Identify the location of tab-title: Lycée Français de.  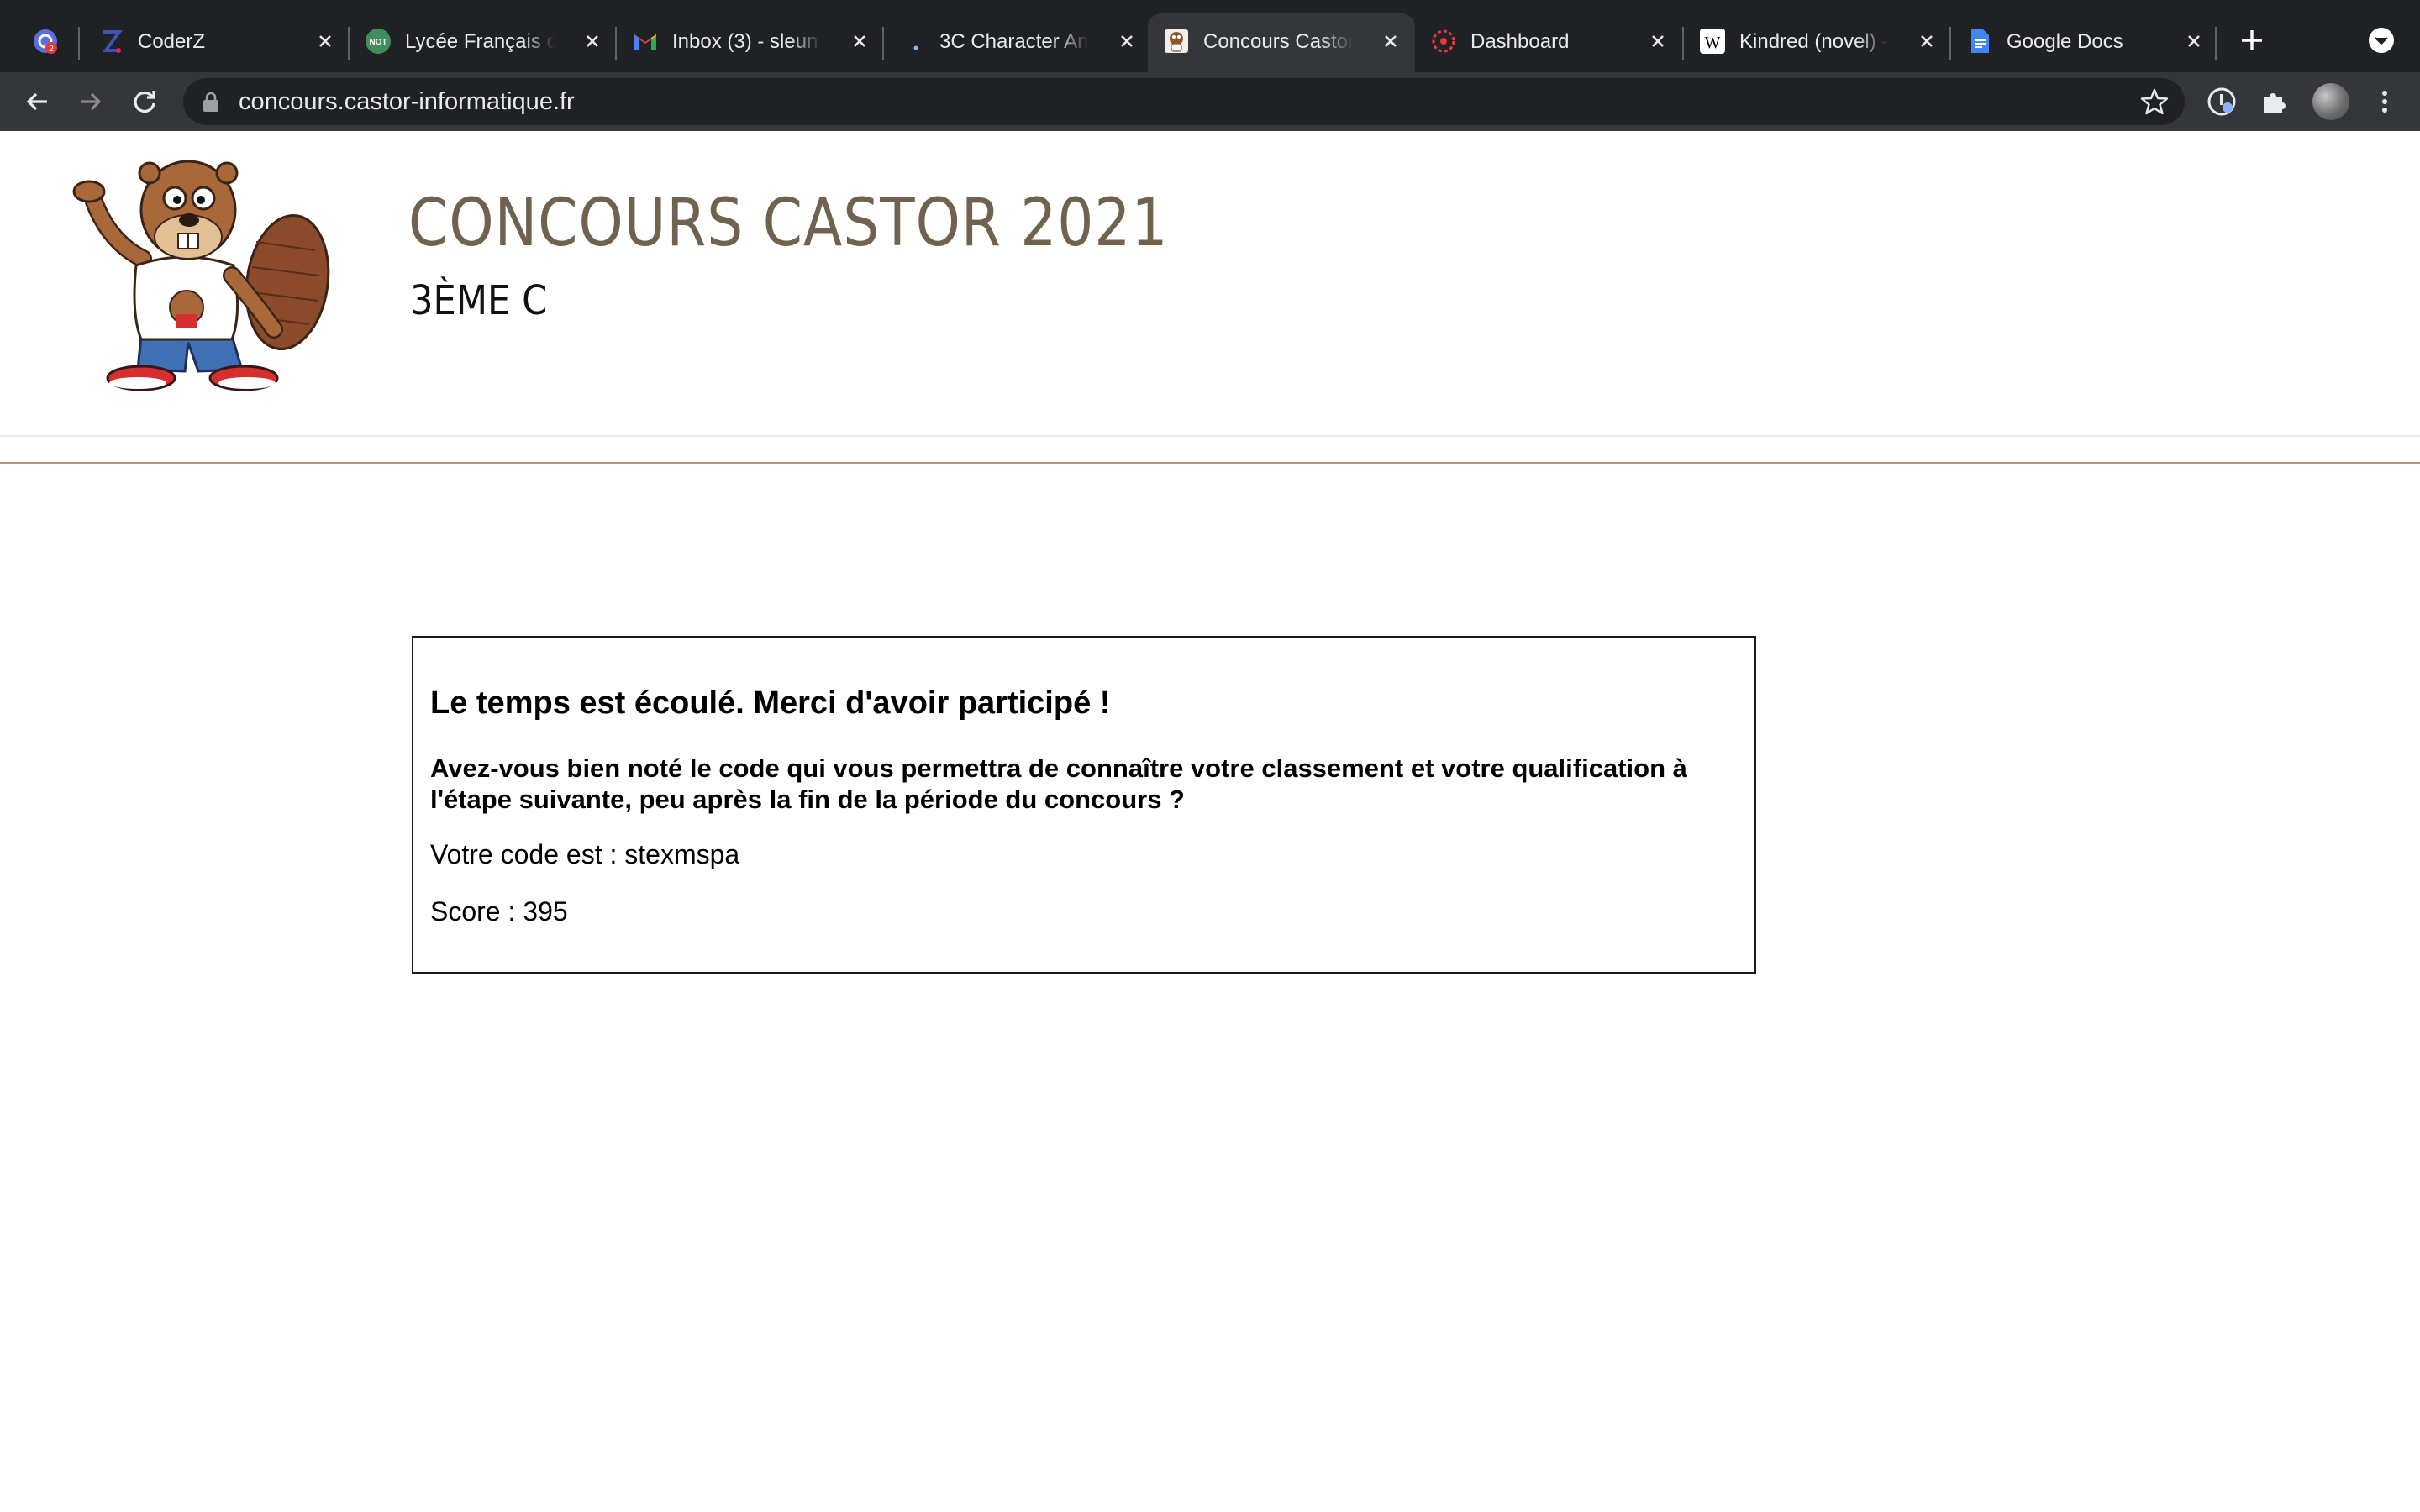
(480, 41).